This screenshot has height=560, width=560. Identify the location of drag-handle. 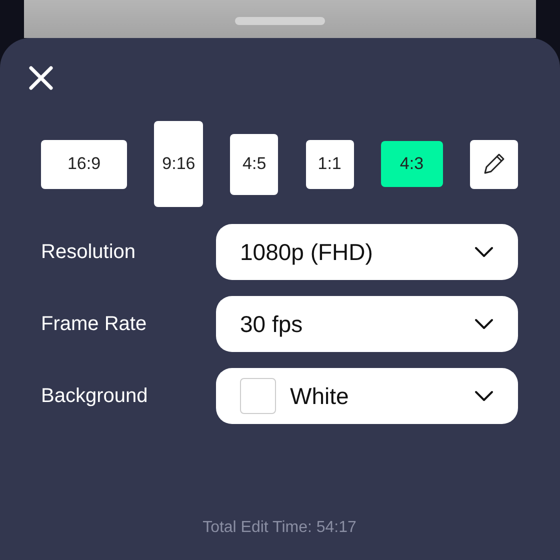
(280, 21).